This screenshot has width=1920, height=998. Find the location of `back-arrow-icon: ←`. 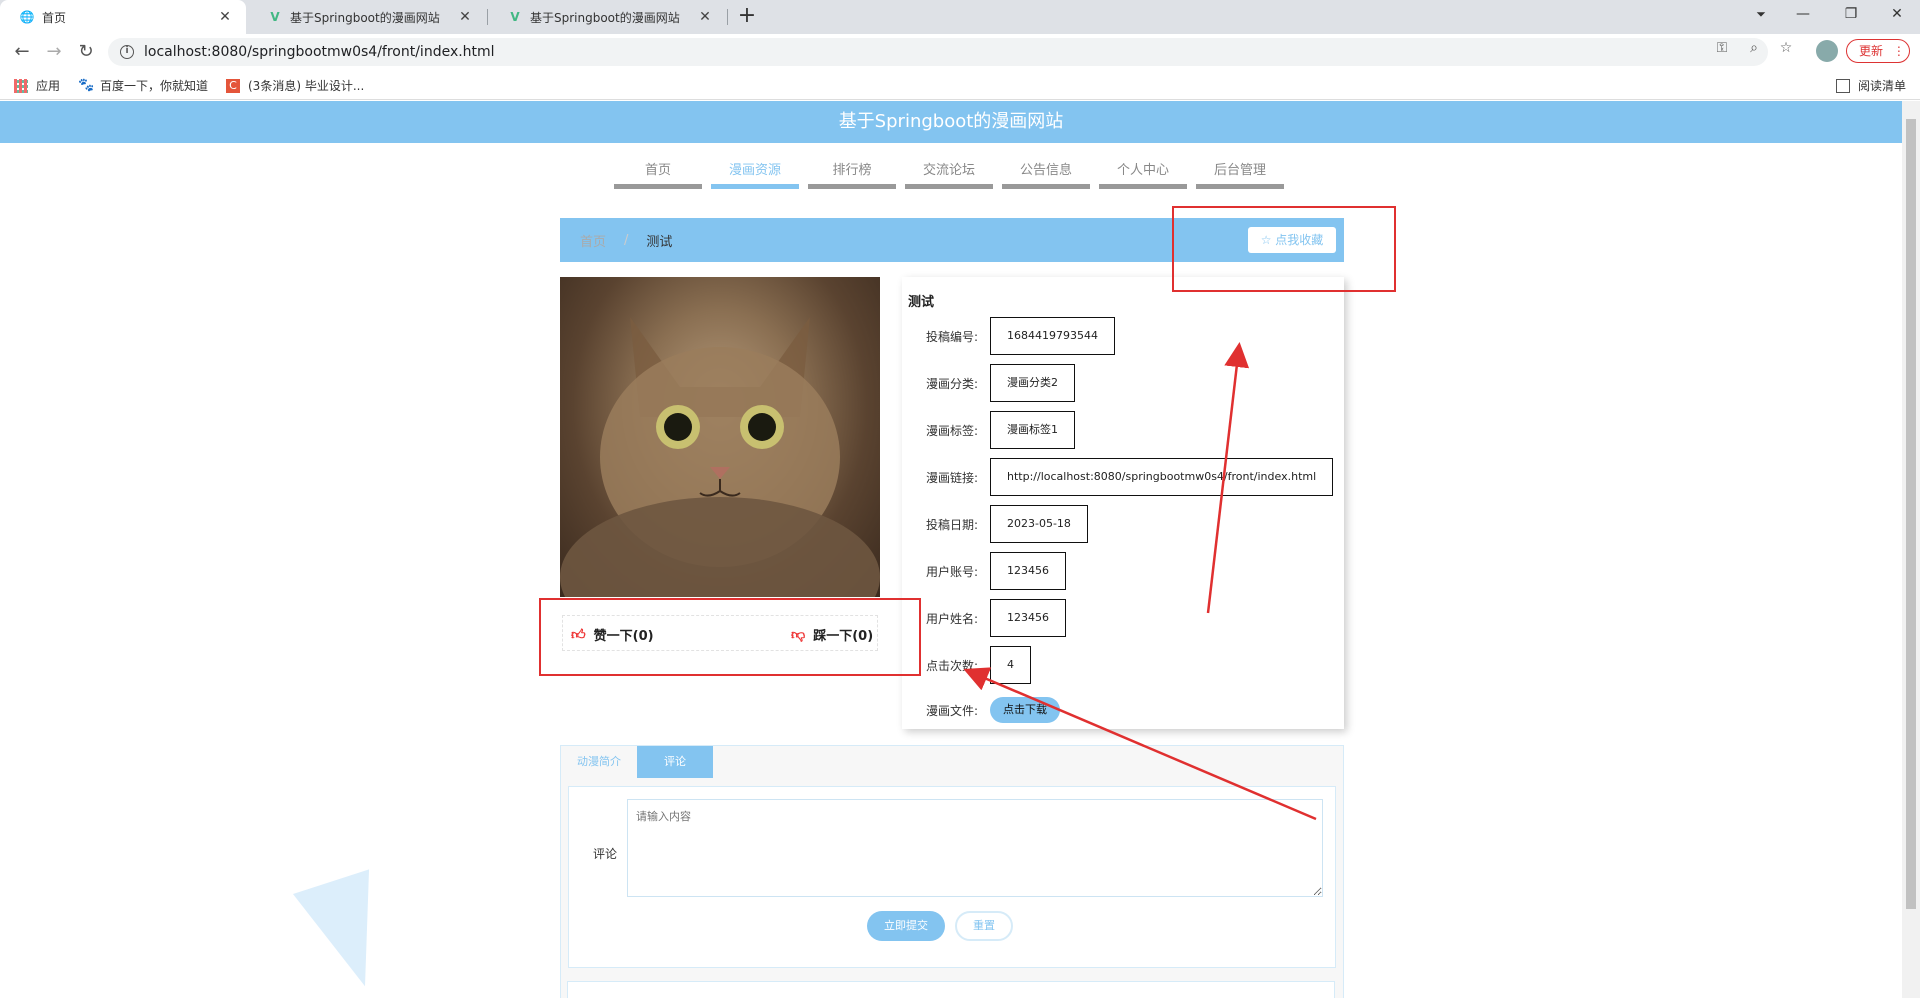

back-arrow-icon: ← is located at coordinates (22, 52).